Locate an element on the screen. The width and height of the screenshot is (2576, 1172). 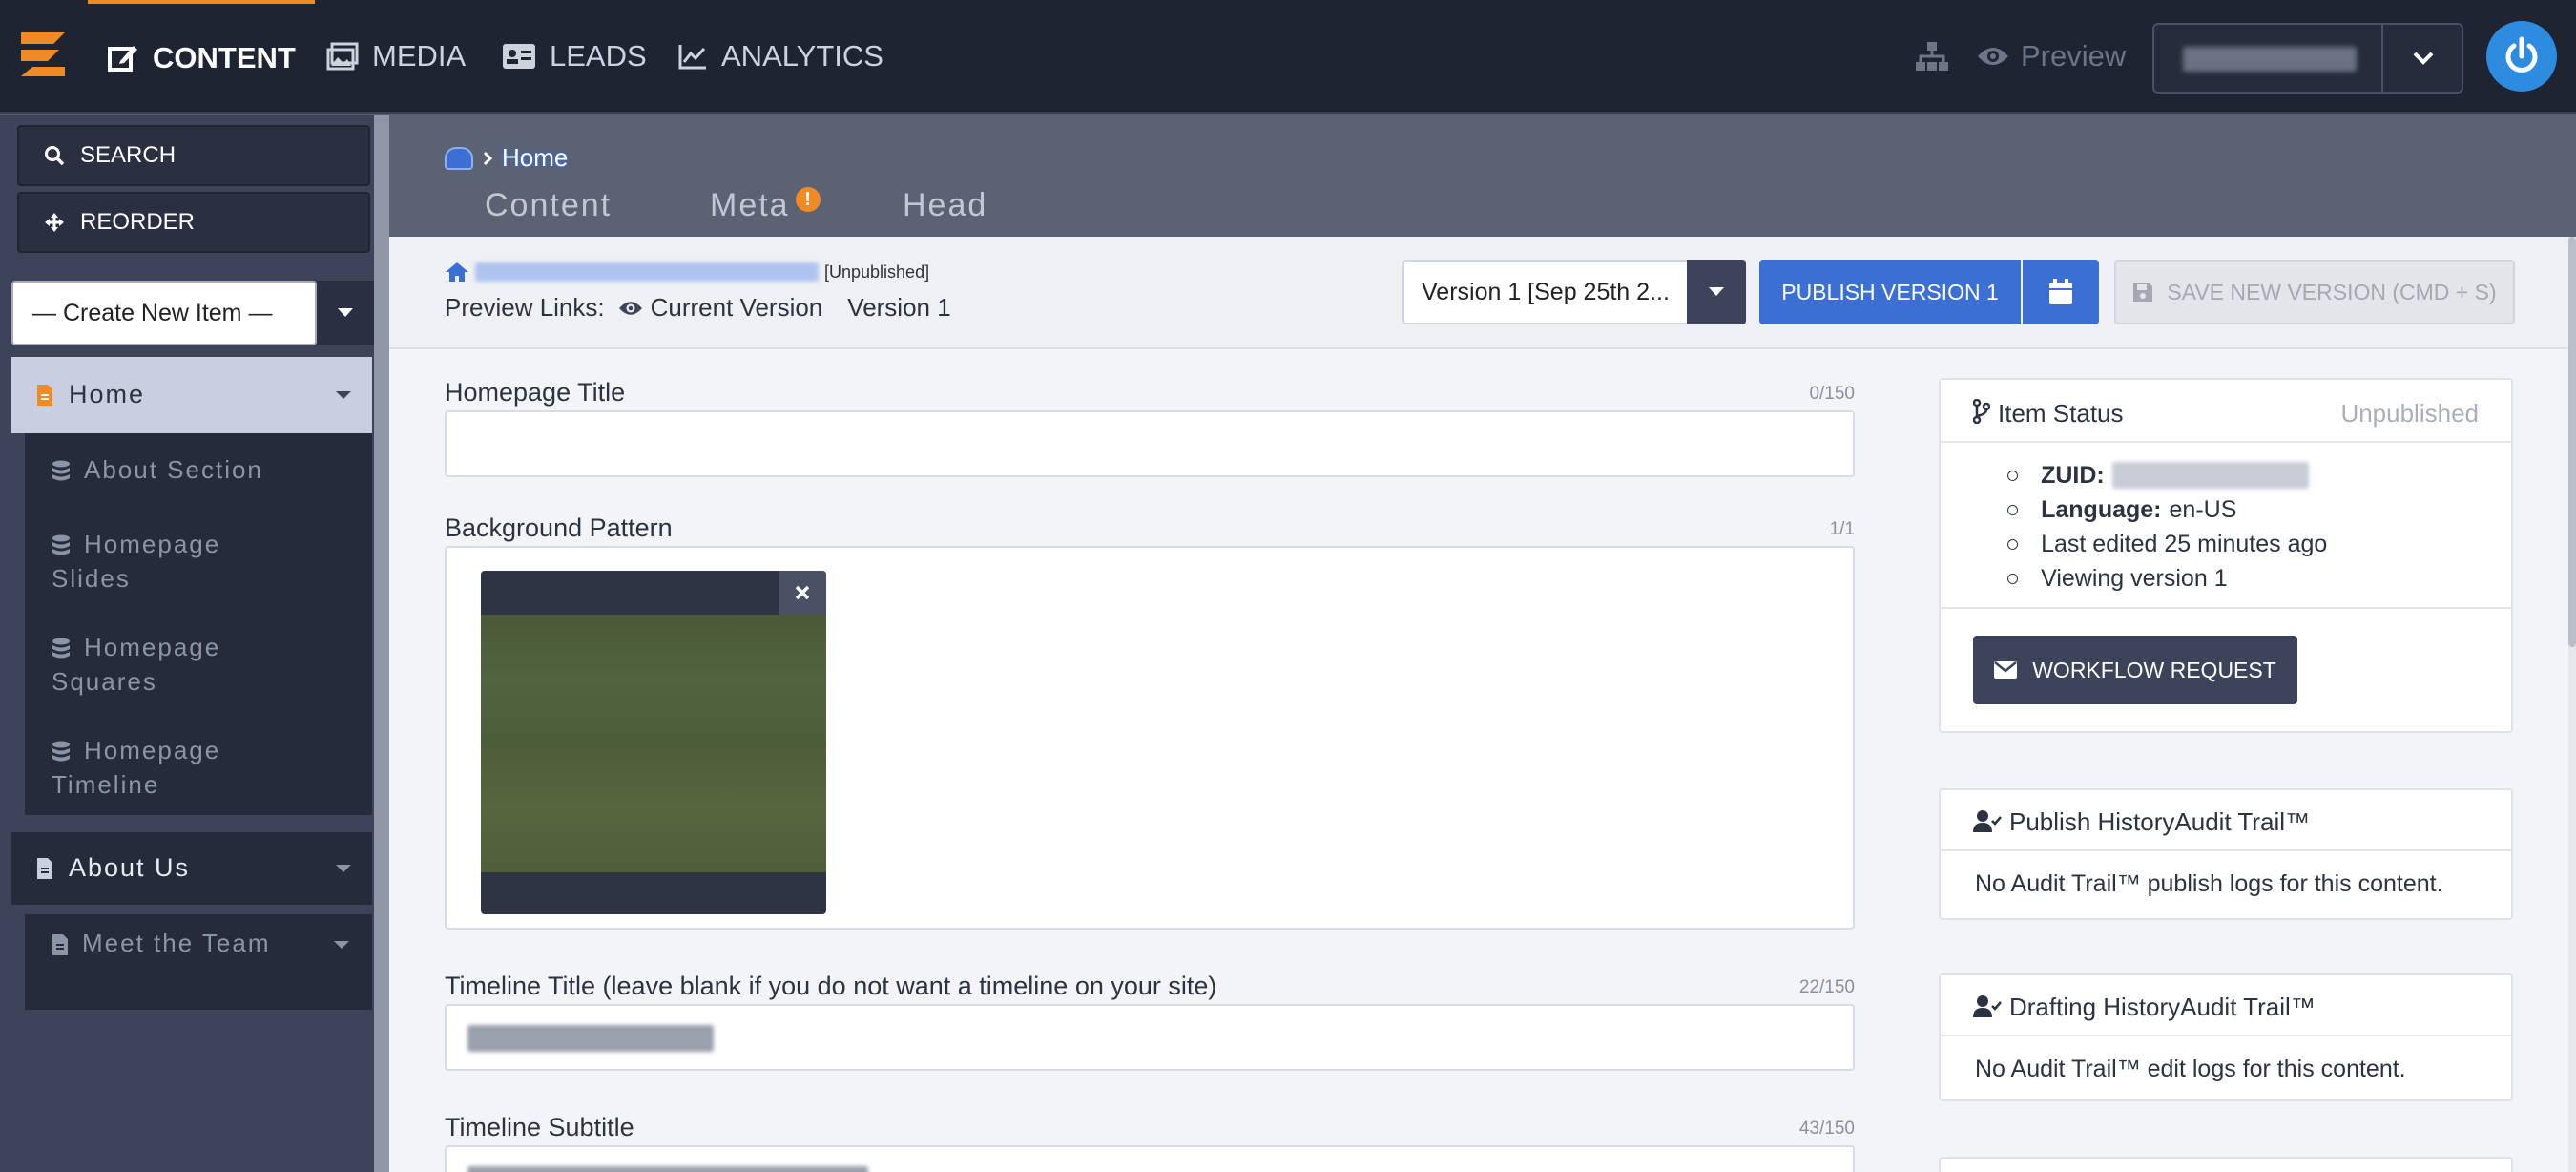
viewing-version-row: ○ Viewing version 1 is located at coordinates (2116, 578).